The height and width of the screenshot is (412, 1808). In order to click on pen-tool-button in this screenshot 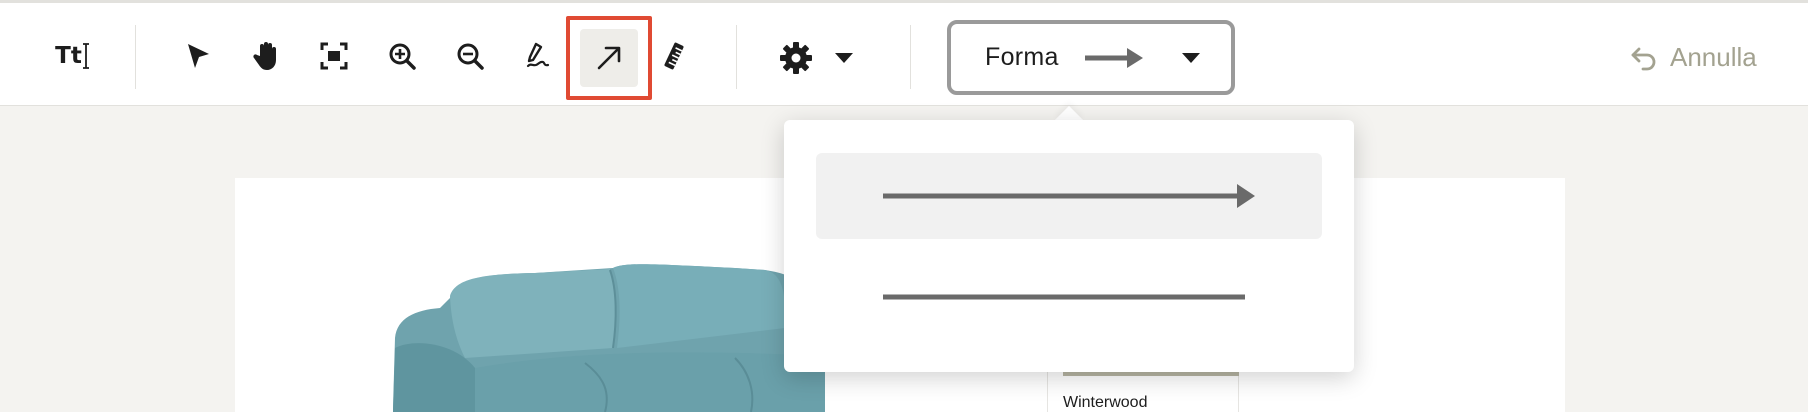, I will do `click(538, 56)`.